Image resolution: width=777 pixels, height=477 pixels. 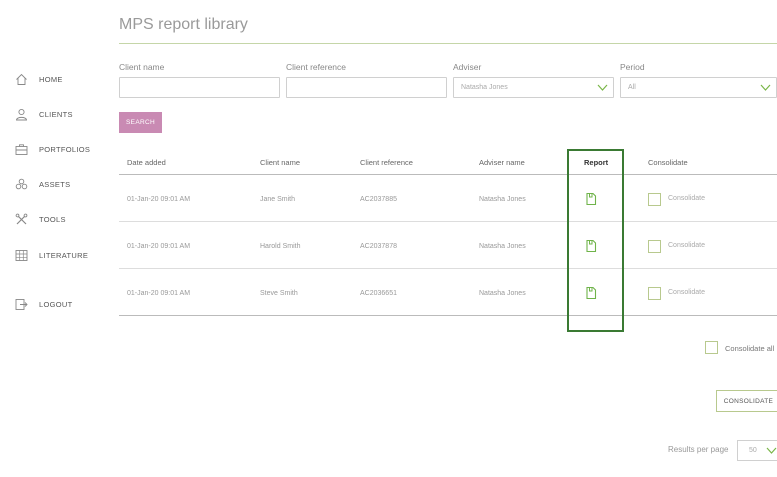 I want to click on client-name-input, so click(x=199, y=87).